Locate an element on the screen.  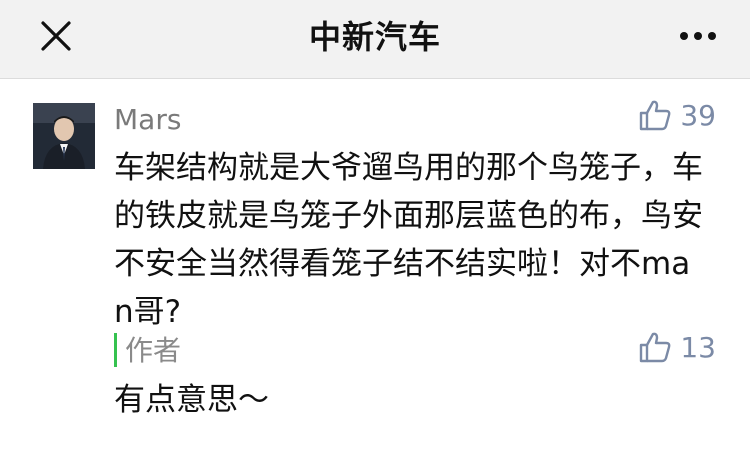
reply-like-button: 13 is located at coordinates (677, 347).